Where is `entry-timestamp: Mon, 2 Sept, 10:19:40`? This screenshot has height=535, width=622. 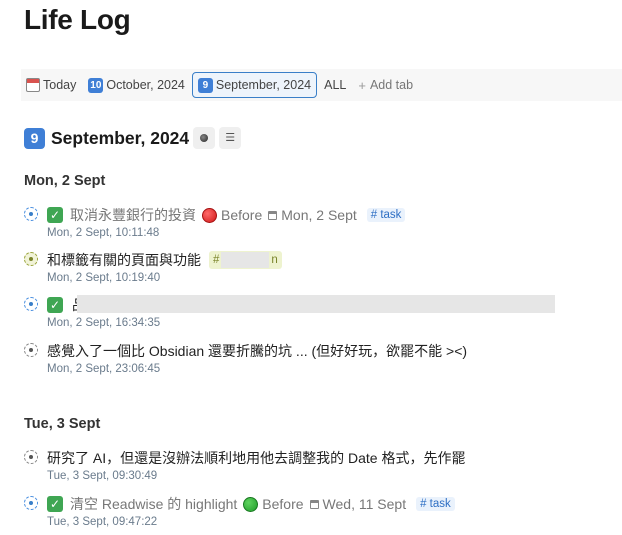
entry-timestamp: Mon, 2 Sept, 10:19:40 is located at coordinates (104, 278).